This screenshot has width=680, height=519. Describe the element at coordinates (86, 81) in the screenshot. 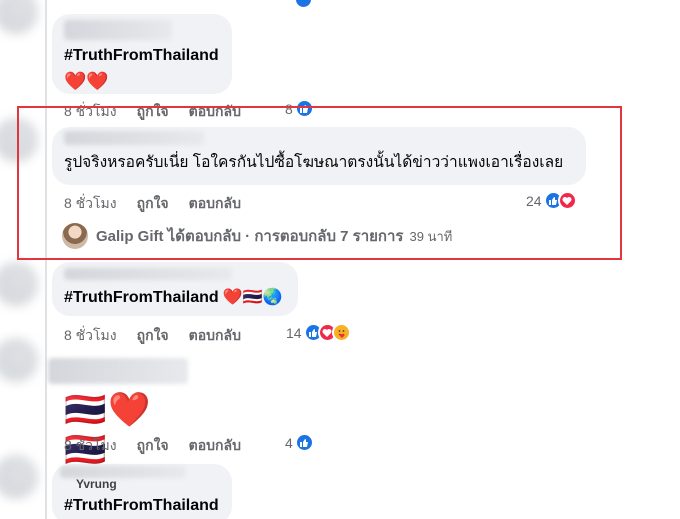

I see `comment-emoji: ❤️❤️` at that location.